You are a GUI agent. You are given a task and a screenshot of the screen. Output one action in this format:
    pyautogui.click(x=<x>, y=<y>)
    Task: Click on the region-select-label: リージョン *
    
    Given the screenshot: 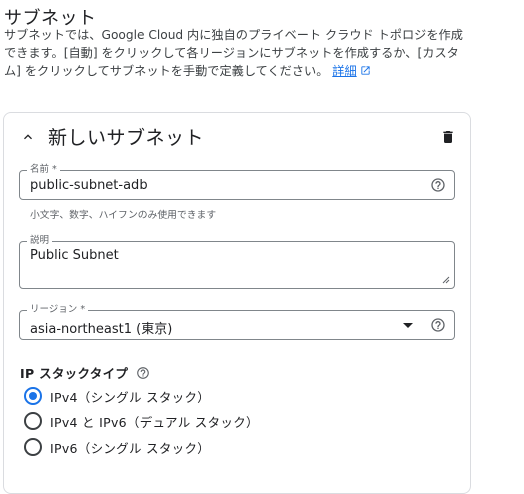 What is the action you would take?
    pyautogui.click(x=58, y=310)
    